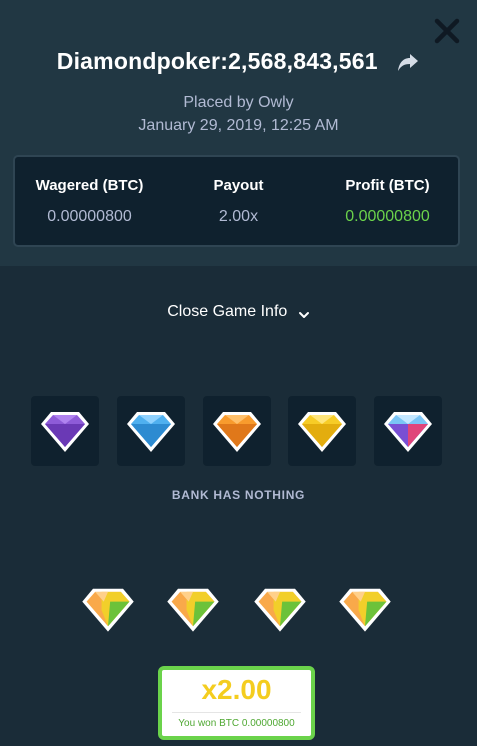 This screenshot has width=477, height=746. What do you see at coordinates (236, 689) in the screenshot?
I see `payout-multiplier: x2.00` at bounding box center [236, 689].